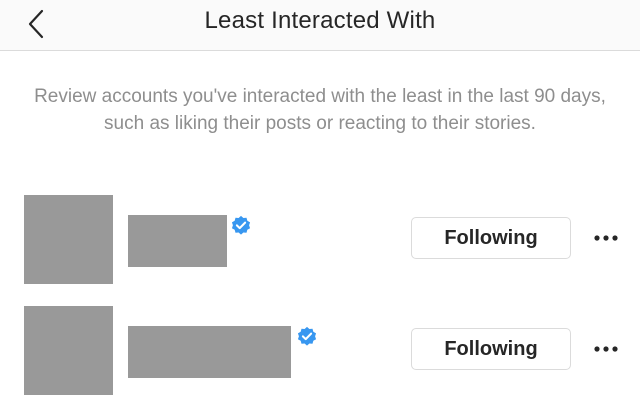 This screenshot has height=401, width=640. What do you see at coordinates (320, 20) in the screenshot?
I see `page-title: Least Interacted With` at bounding box center [320, 20].